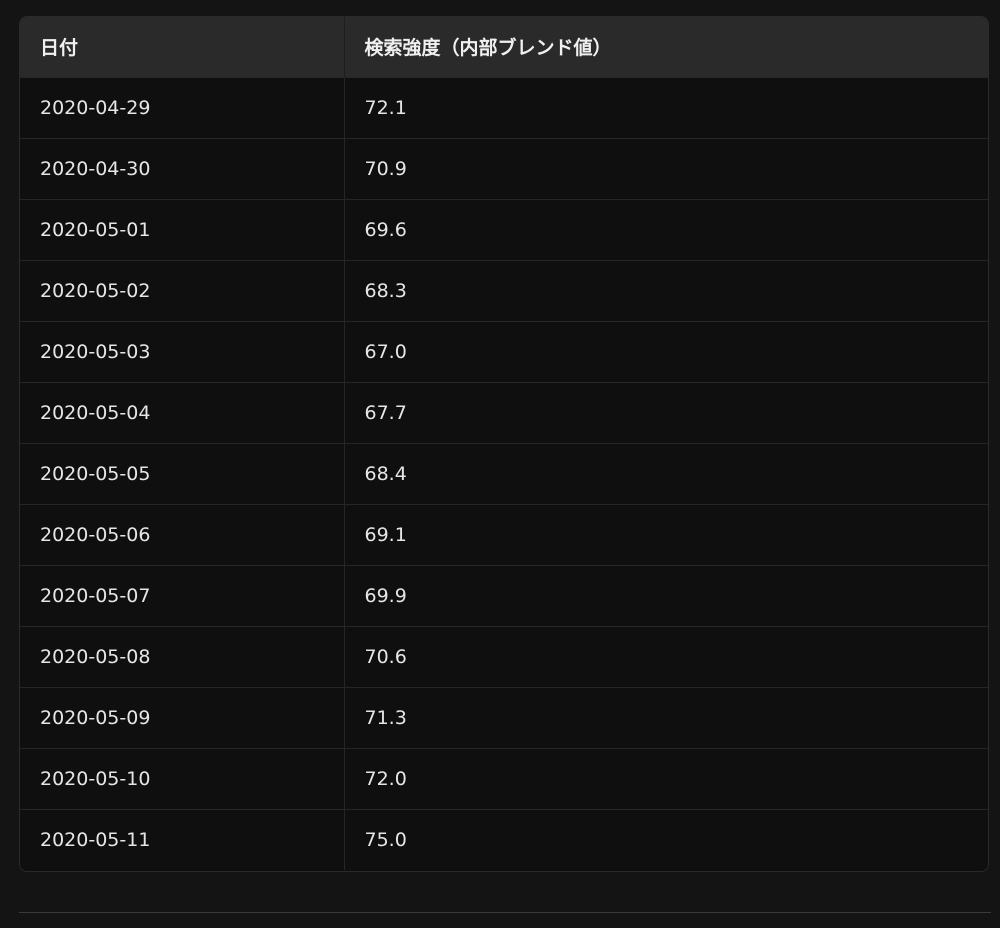  I want to click on cell-search-intensity: 69.6, so click(385, 229).